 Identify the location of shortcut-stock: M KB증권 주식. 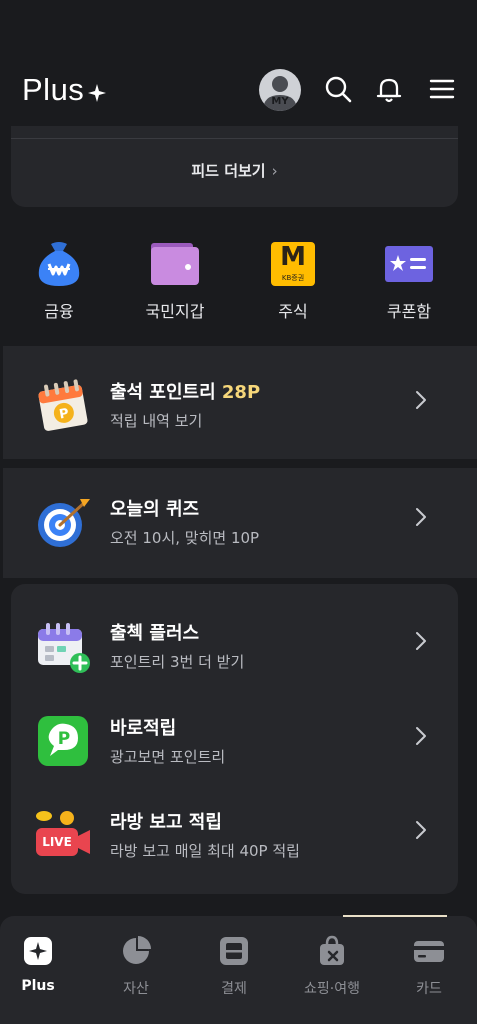
(293, 281).